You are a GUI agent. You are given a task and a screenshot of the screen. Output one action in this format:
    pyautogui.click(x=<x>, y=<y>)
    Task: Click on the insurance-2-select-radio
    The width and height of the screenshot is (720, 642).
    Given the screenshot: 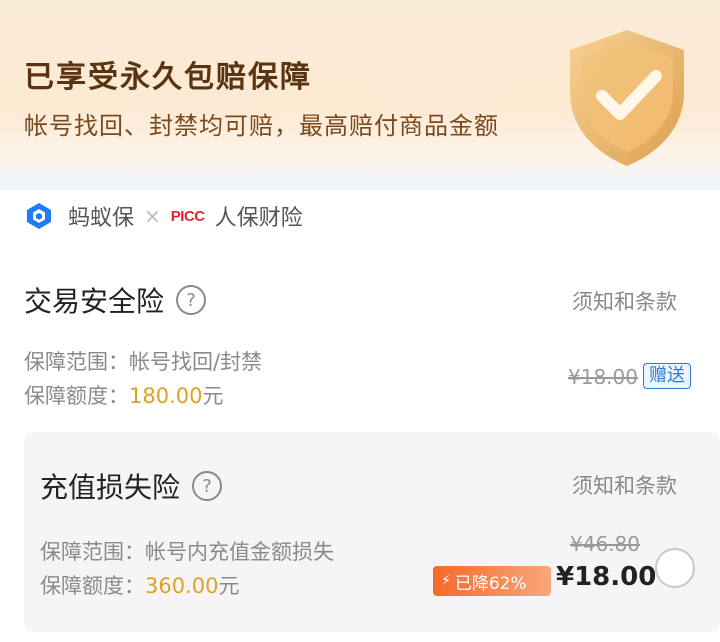 What is the action you would take?
    pyautogui.click(x=675, y=568)
    